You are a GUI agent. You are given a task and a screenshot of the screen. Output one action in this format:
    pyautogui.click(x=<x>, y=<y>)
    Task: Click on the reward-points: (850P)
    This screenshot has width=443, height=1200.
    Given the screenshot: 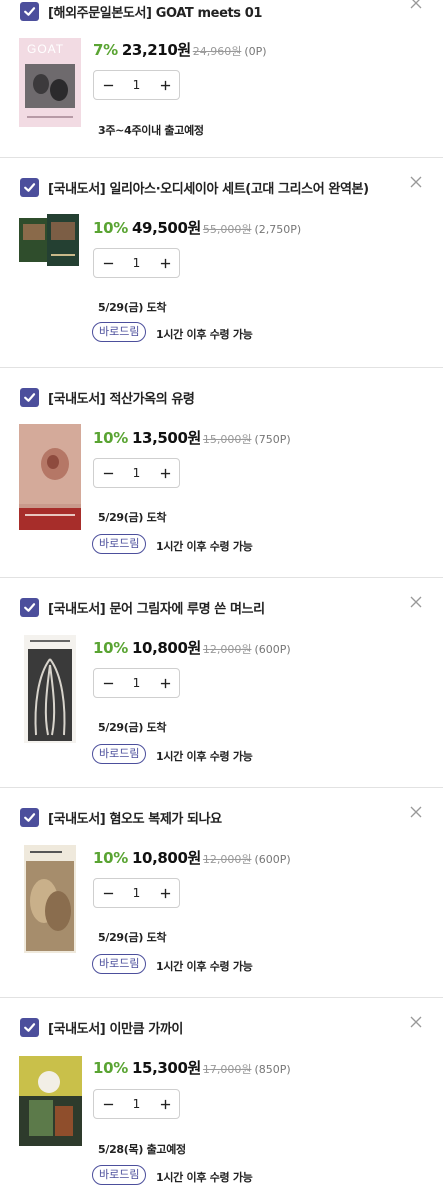 What is the action you would take?
    pyautogui.click(x=272, y=1069)
    